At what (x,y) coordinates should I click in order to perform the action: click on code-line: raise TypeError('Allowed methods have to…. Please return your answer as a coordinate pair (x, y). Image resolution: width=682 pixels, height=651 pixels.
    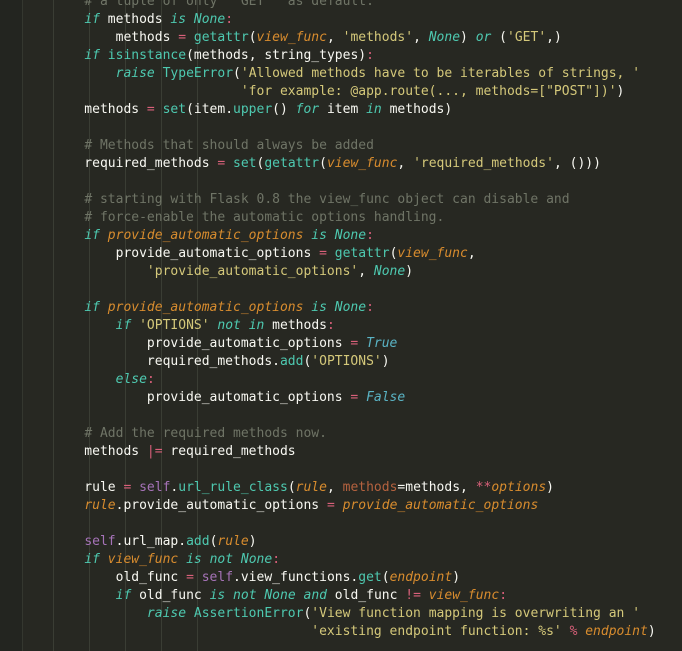
    Looking at the image, I should click on (328, 74).